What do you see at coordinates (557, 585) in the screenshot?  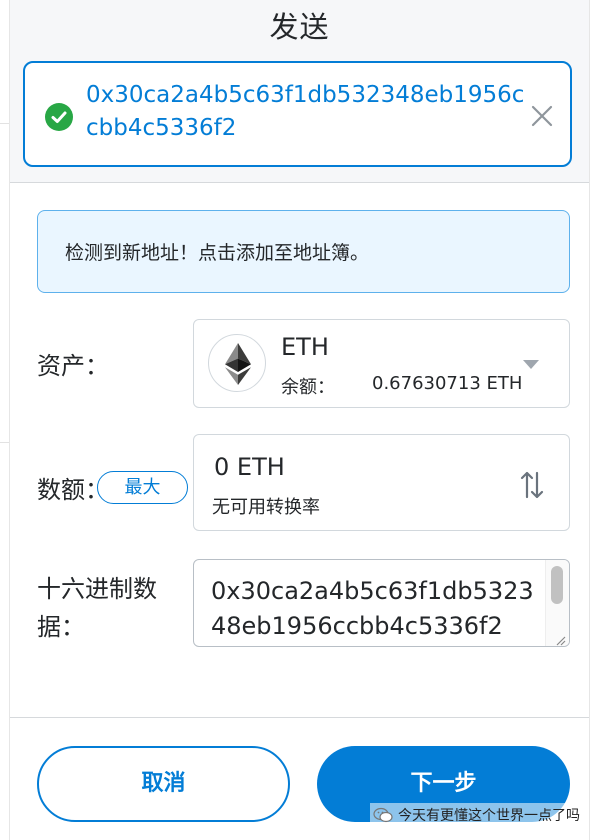 I see `scrollbar-thumb` at bounding box center [557, 585].